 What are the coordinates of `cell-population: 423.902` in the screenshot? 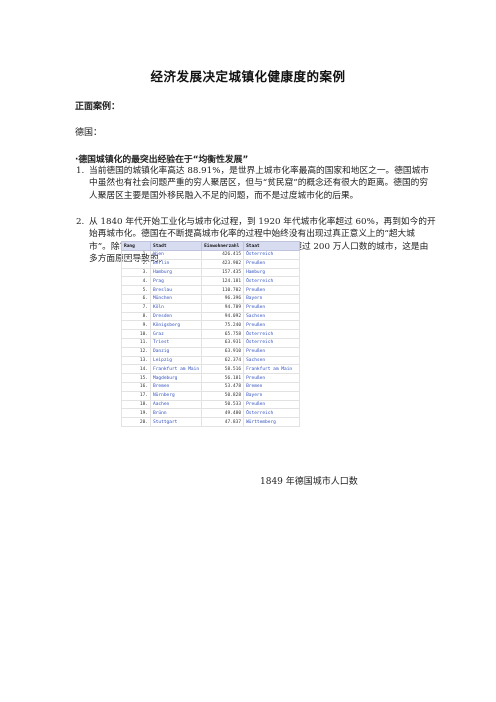 It's located at (223, 263).